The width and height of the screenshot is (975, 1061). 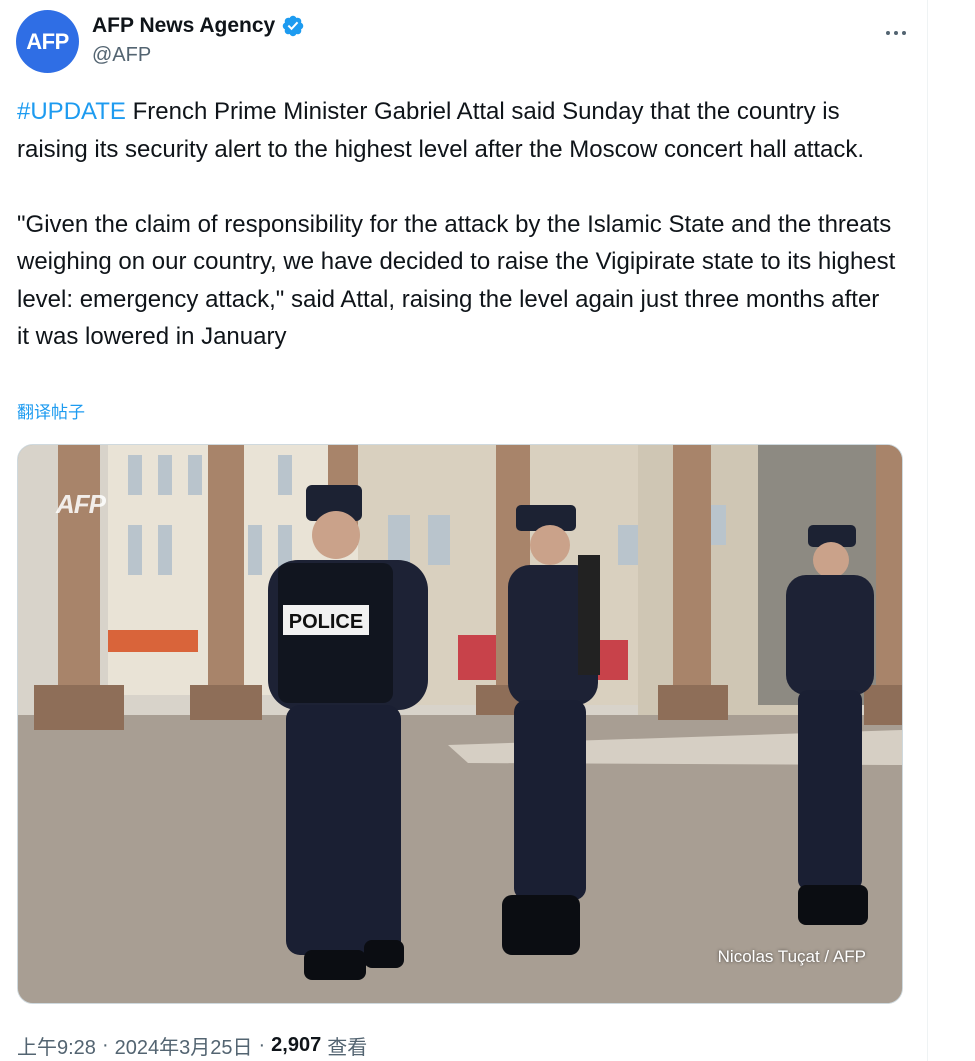 I want to click on column-divider, so click(x=927, y=530).